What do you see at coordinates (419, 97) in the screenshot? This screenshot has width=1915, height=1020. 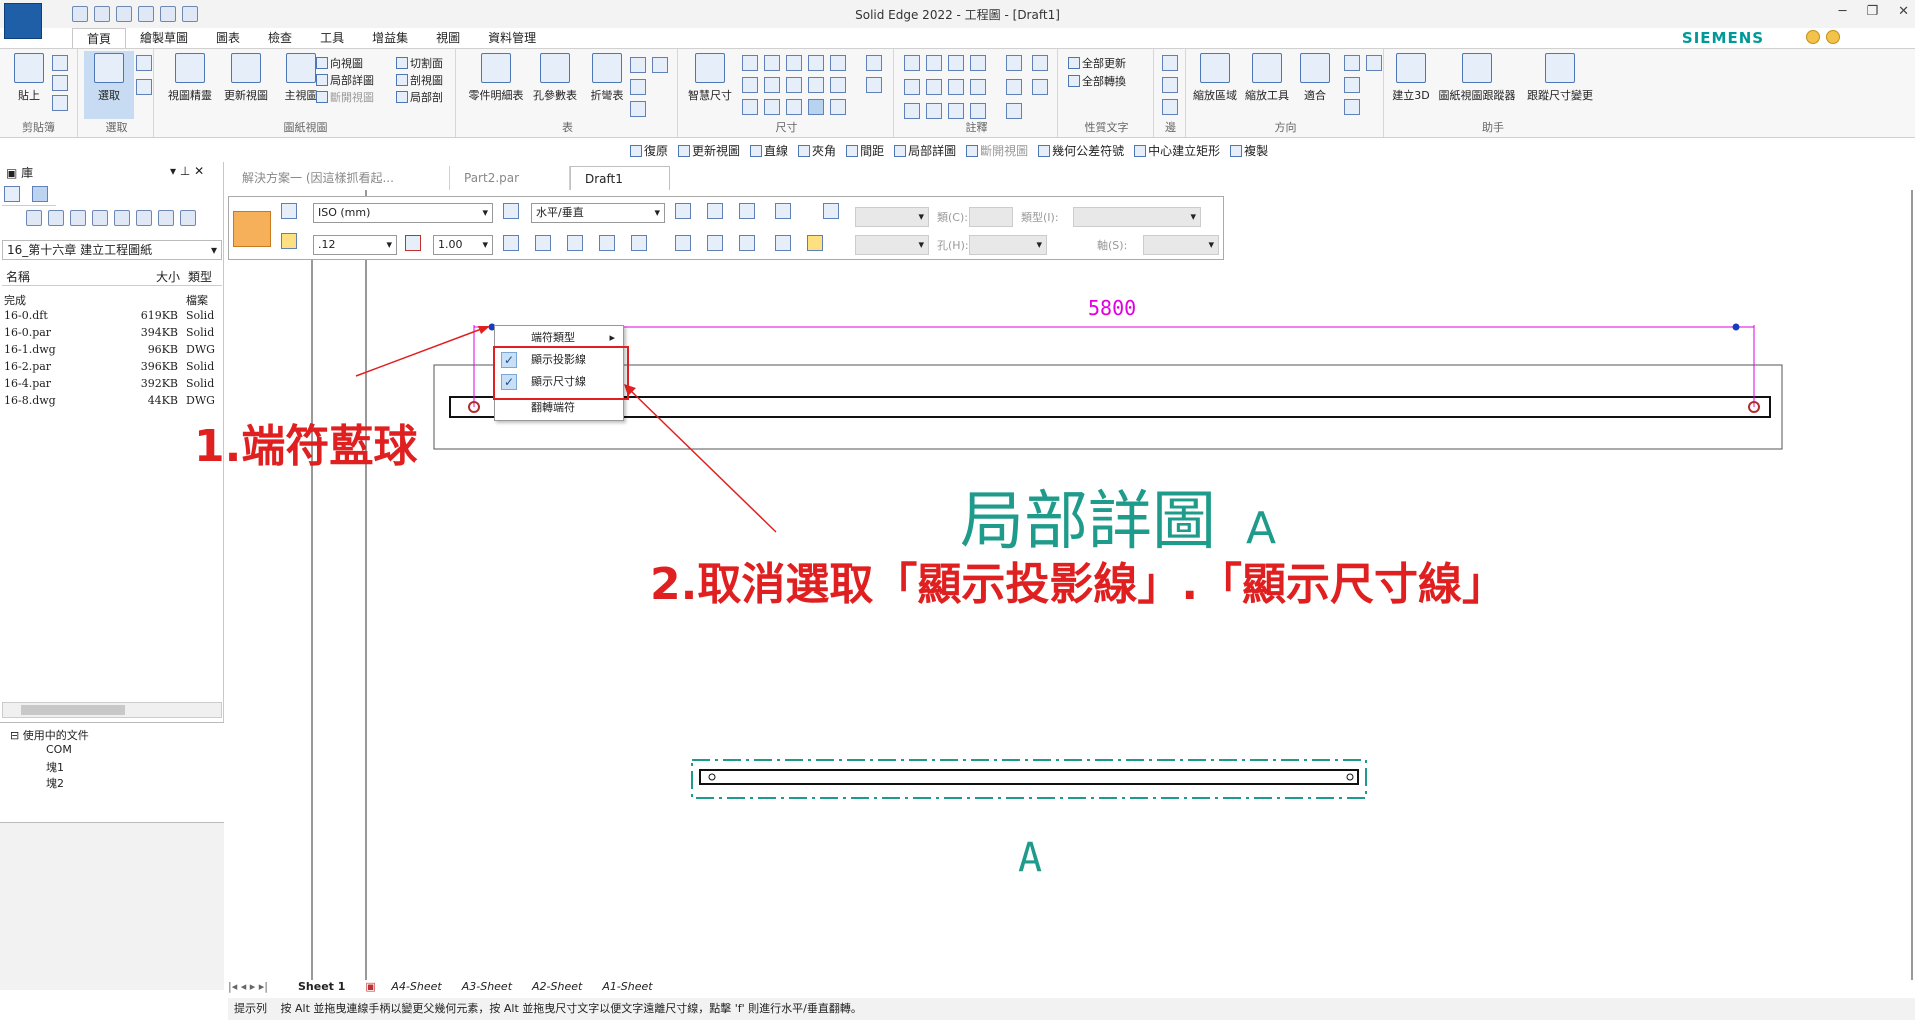 I see `broken-out-button: 局部剖` at bounding box center [419, 97].